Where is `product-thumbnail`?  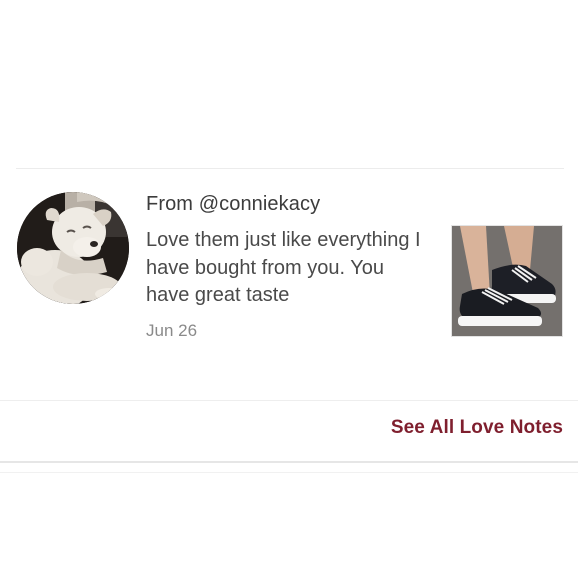
product-thumbnail is located at coordinates (507, 281).